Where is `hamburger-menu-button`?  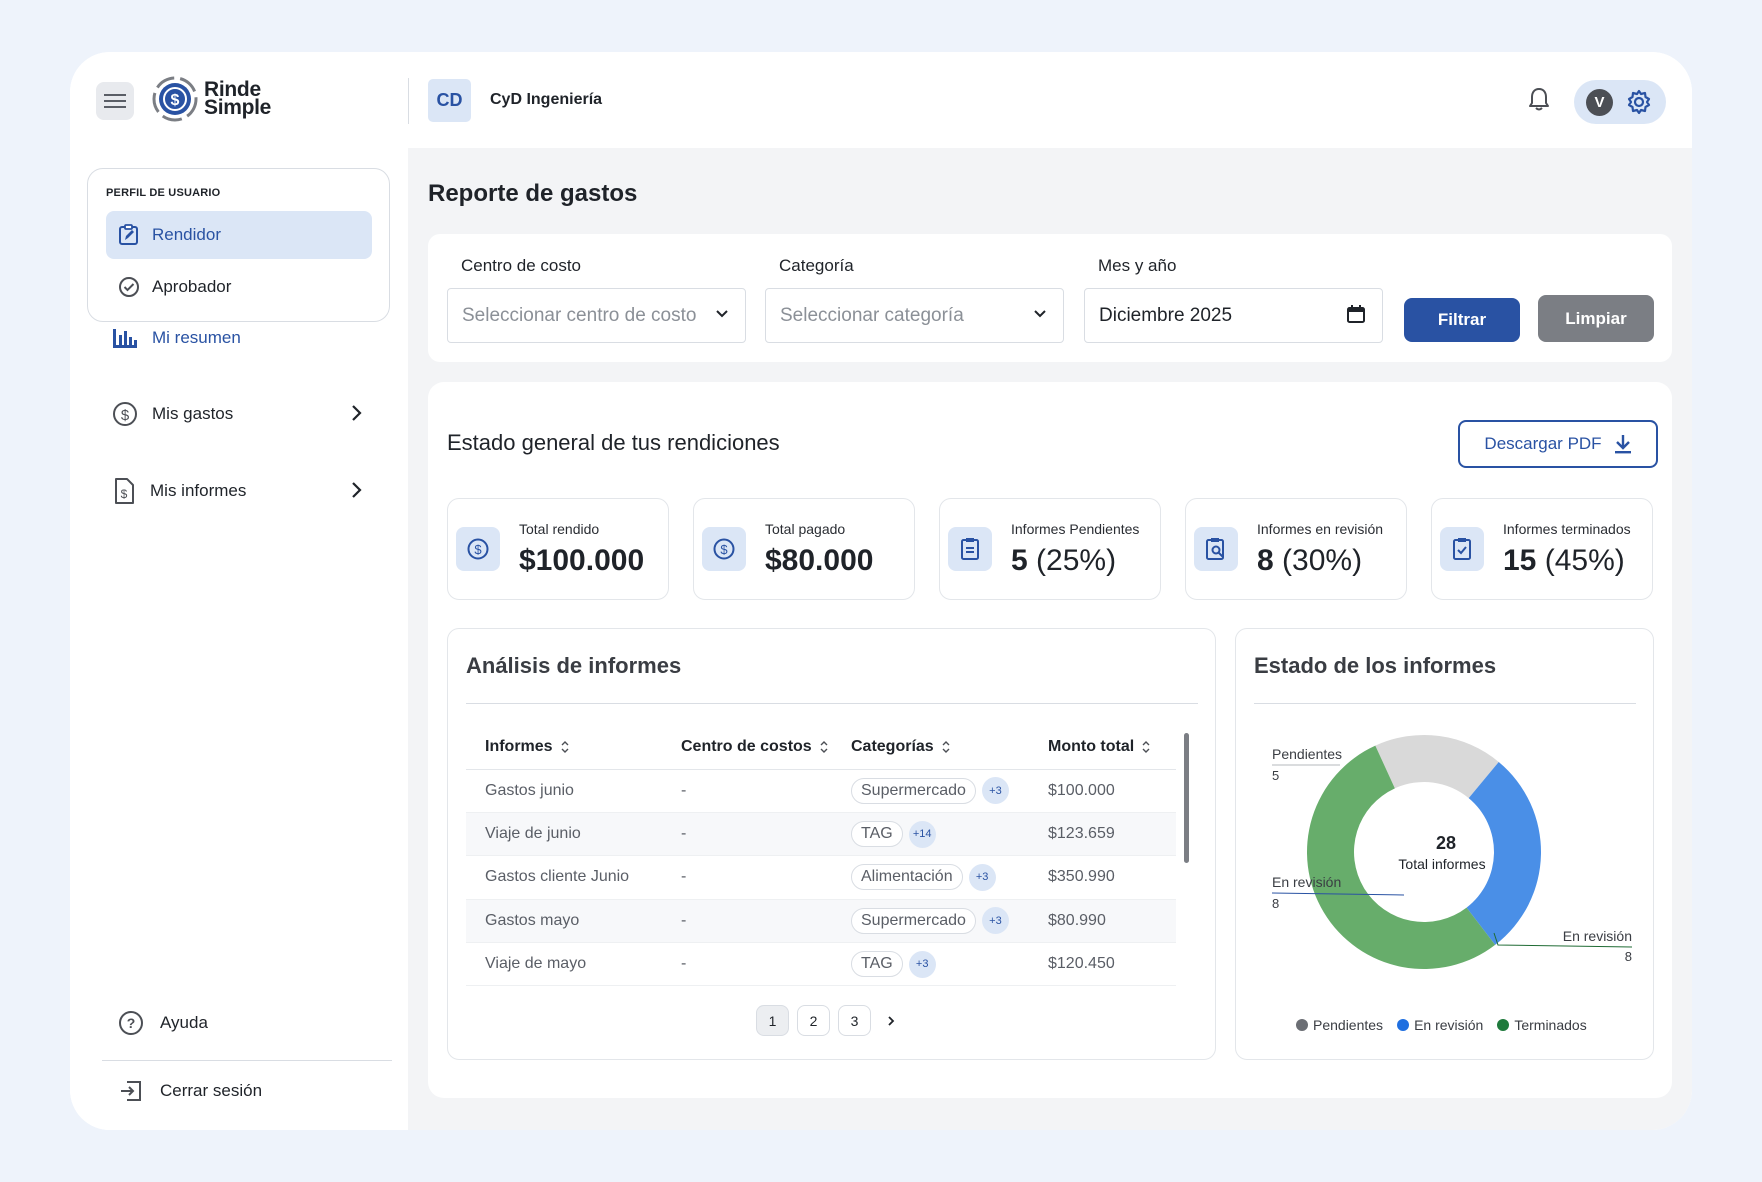 hamburger-menu-button is located at coordinates (115, 101).